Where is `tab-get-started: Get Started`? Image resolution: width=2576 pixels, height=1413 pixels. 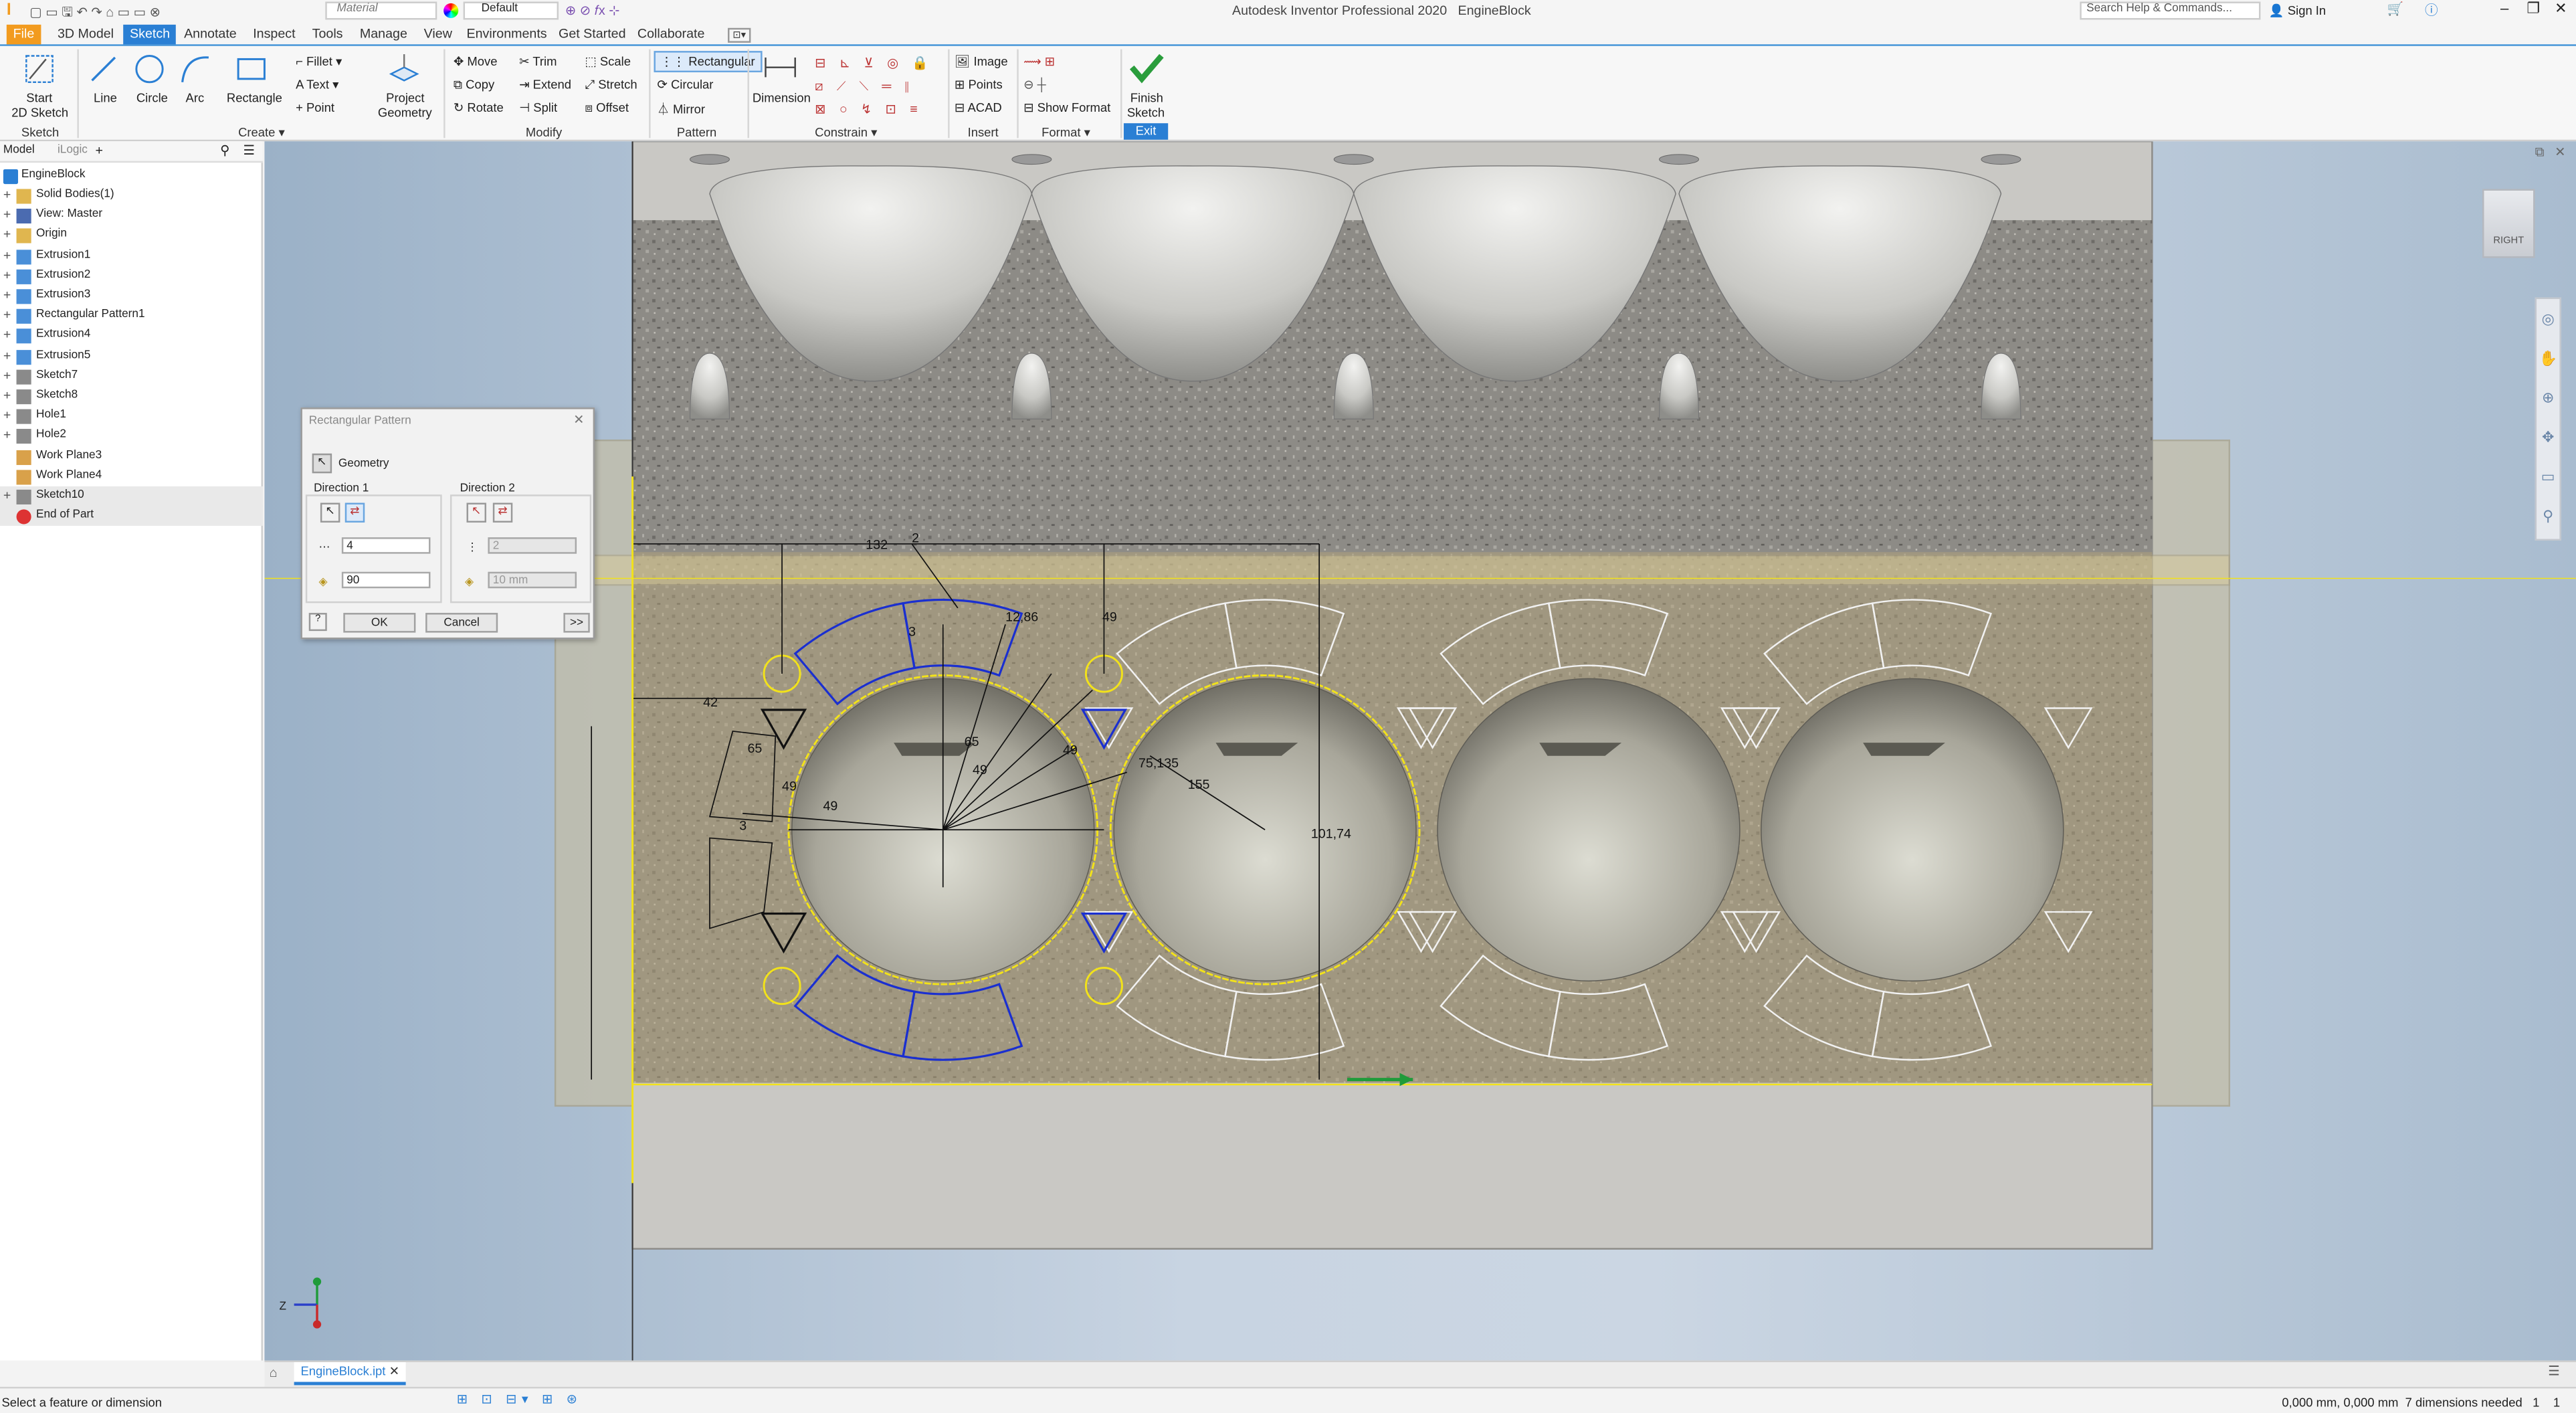
tab-get-started: Get Started is located at coordinates (592, 33).